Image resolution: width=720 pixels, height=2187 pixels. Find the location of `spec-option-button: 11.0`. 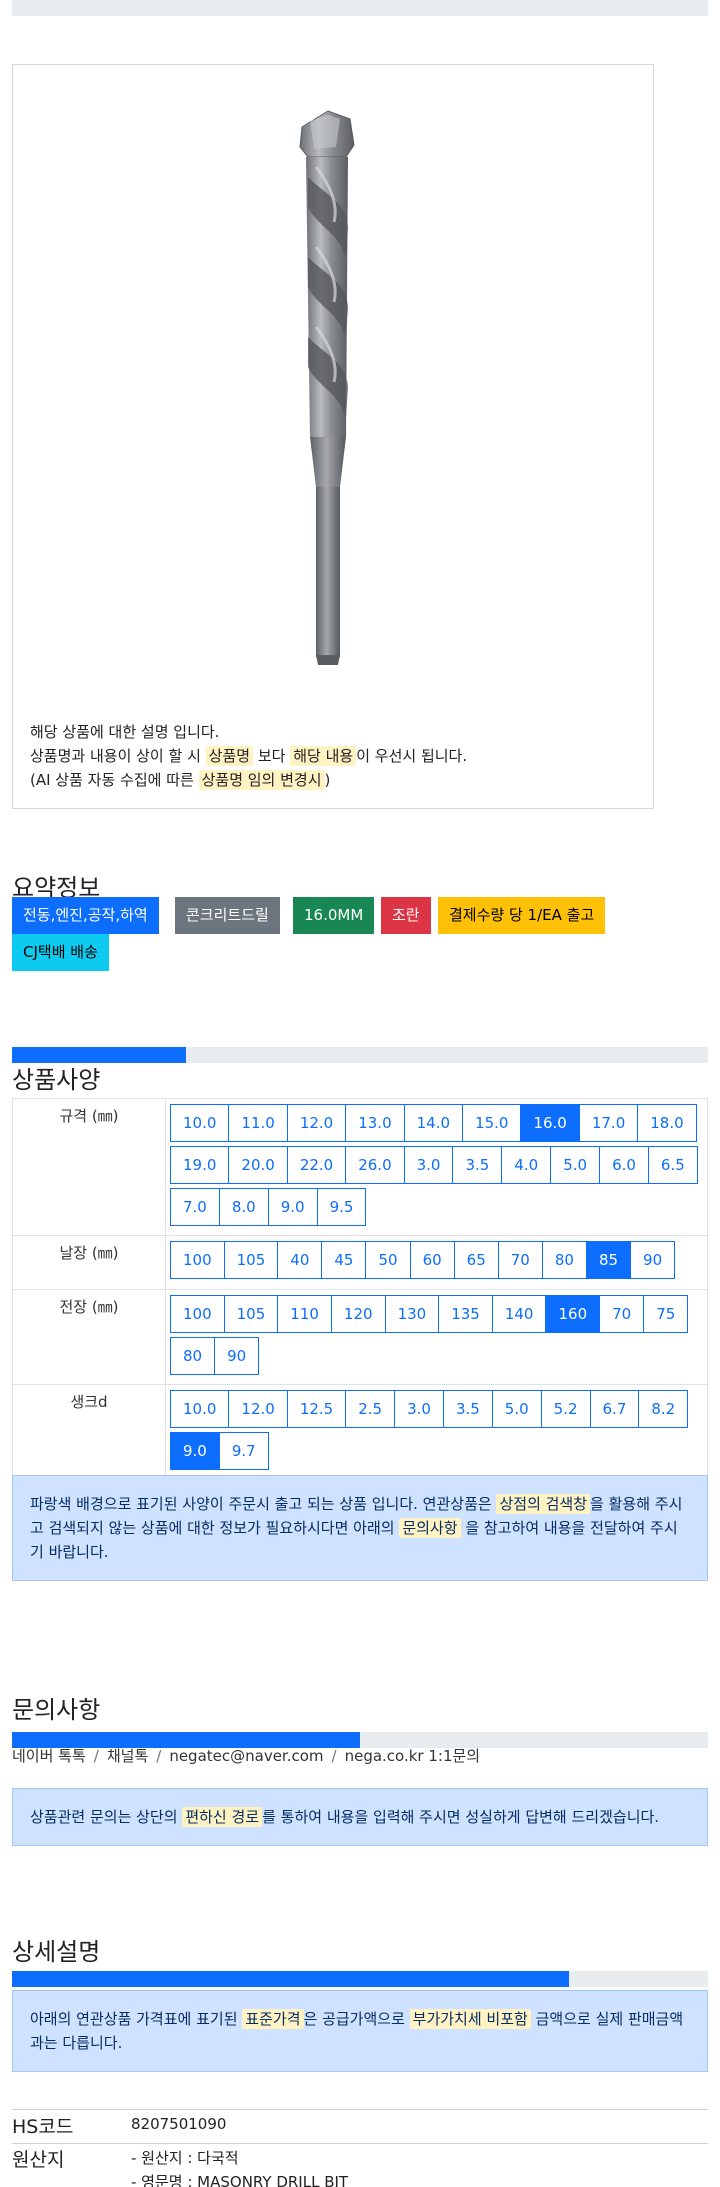

spec-option-button: 11.0 is located at coordinates (258, 1123).